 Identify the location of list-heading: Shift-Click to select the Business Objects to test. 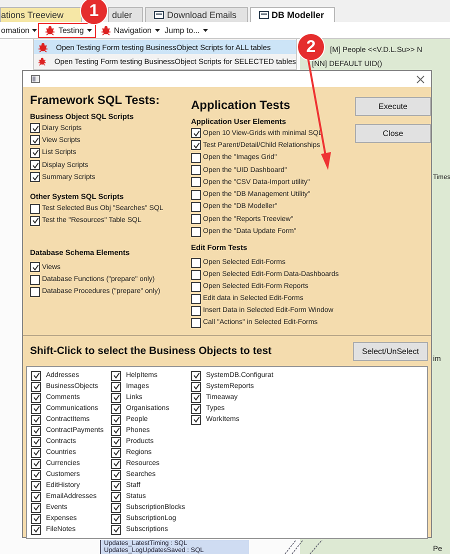
(151, 351).